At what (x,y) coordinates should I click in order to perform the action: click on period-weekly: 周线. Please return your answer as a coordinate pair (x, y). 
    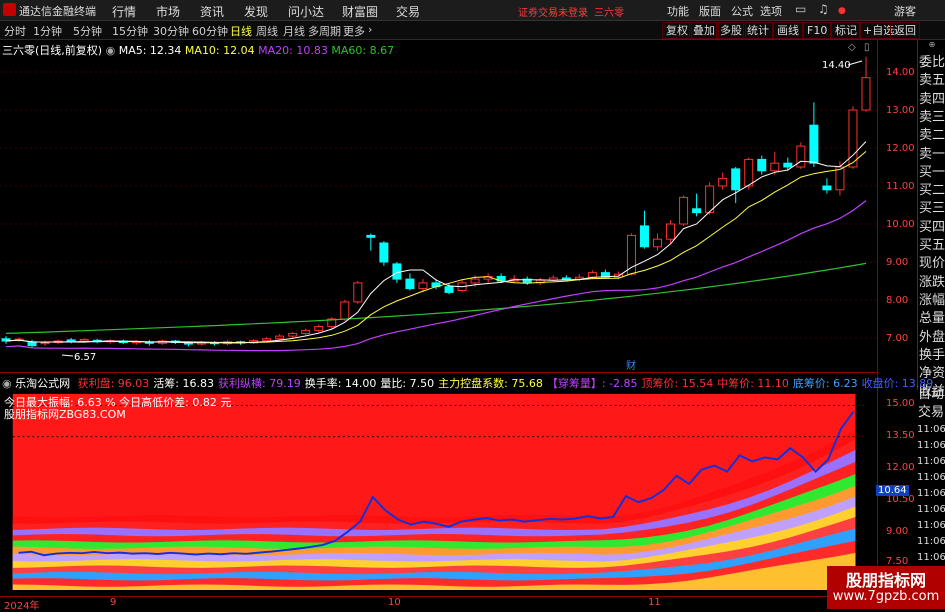
    Looking at the image, I should click on (267, 31).